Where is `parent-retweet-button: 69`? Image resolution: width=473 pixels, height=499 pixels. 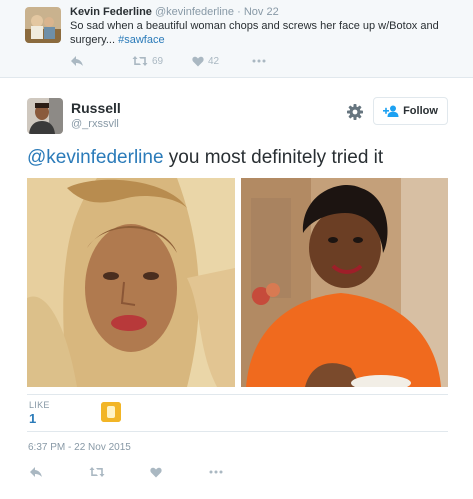
parent-retweet-button: 69 is located at coordinates (147, 61).